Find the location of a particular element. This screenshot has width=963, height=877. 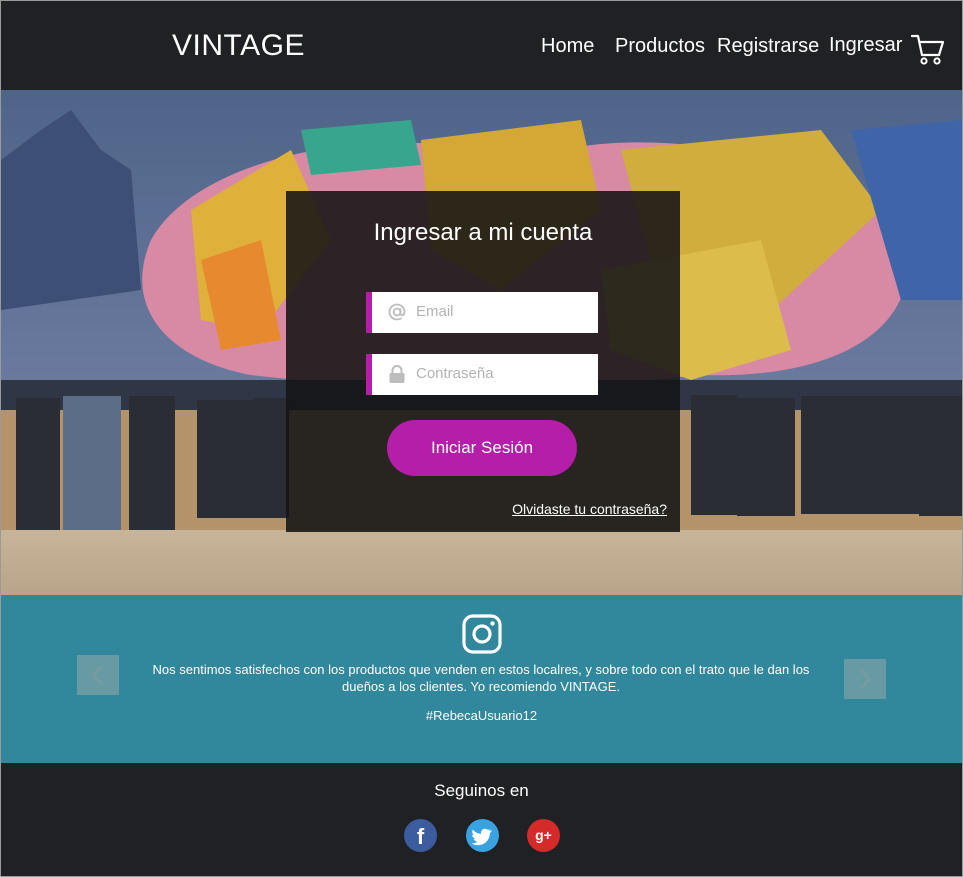

chevron-right-icon is located at coordinates (866, 679).